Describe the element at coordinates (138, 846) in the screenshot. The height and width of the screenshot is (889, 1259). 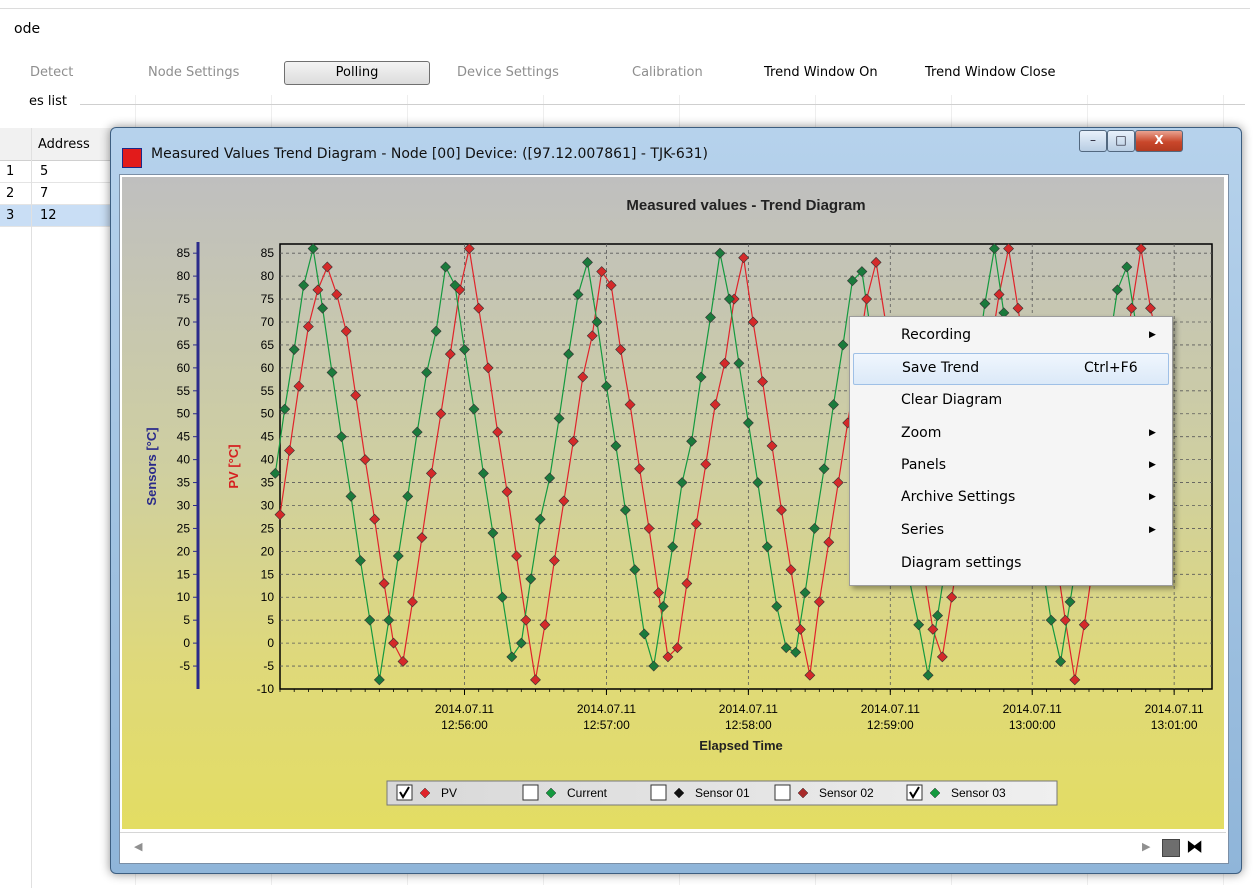
I see `scroll-left-icon: ◀` at that location.